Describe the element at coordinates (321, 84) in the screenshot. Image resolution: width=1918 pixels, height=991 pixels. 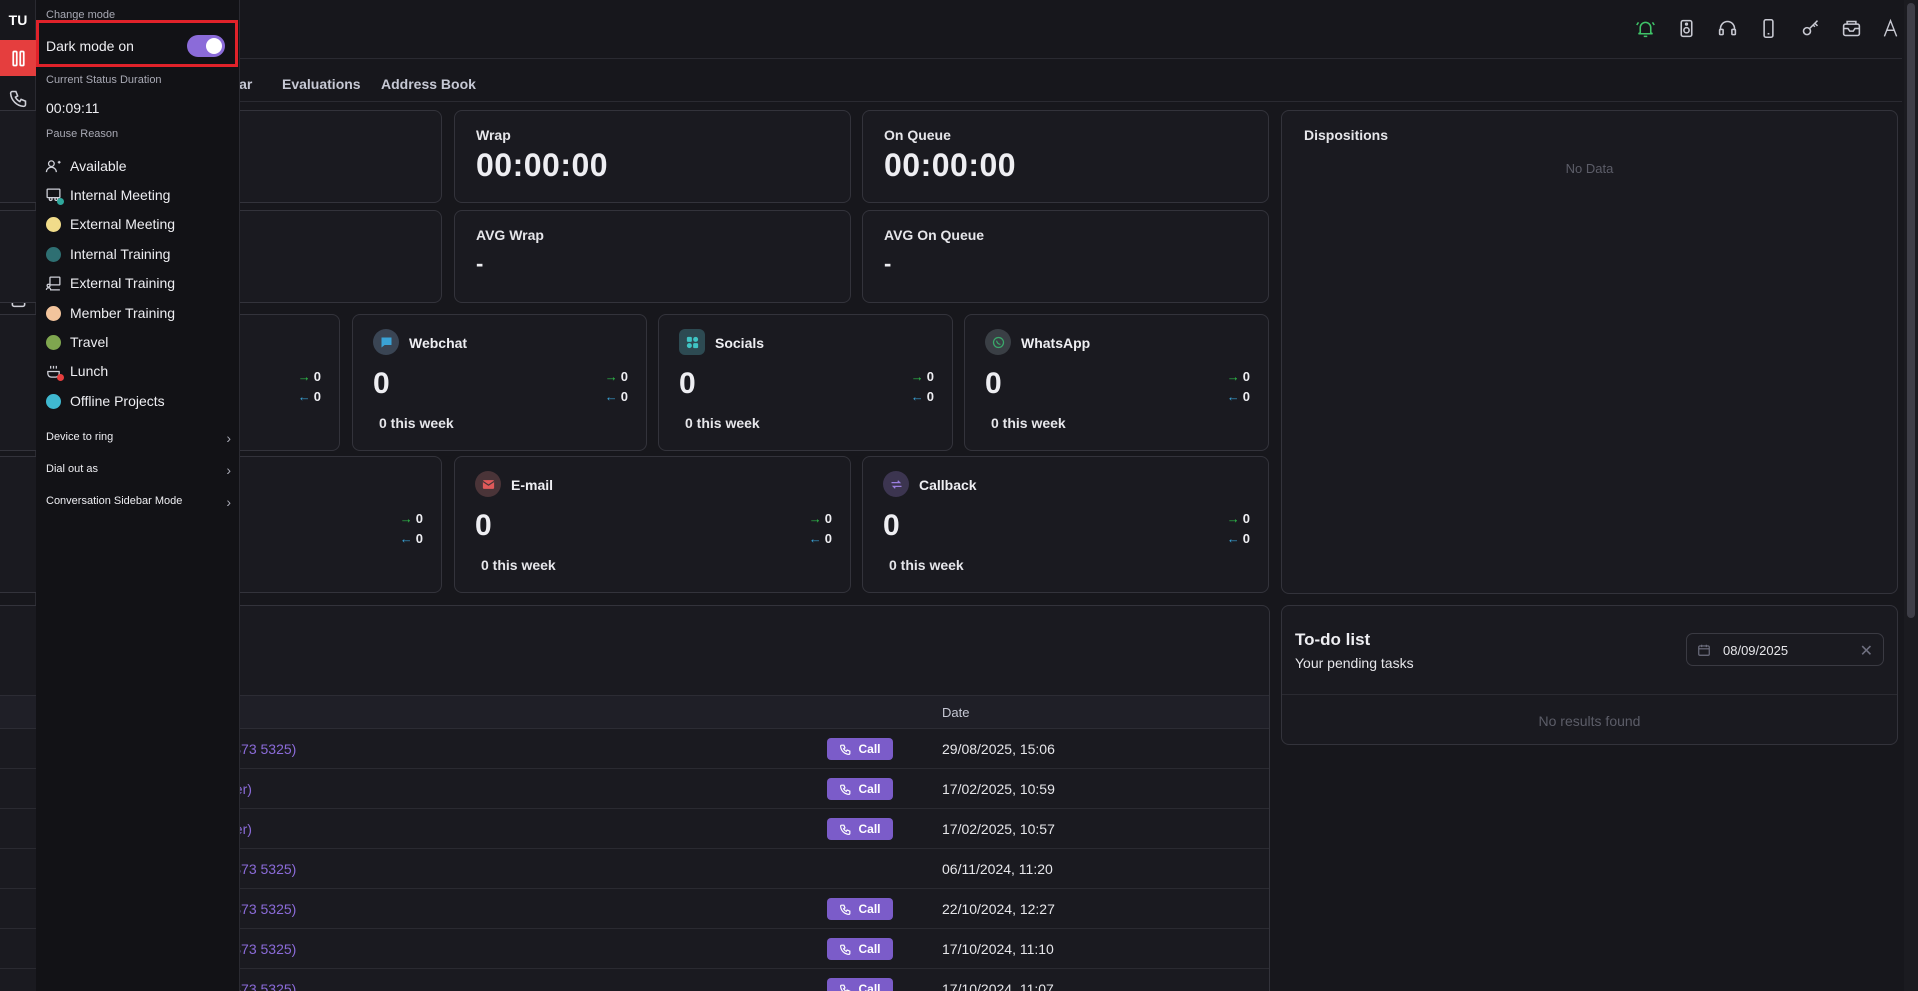
I see `tab-evaluations: Evaluations` at that location.